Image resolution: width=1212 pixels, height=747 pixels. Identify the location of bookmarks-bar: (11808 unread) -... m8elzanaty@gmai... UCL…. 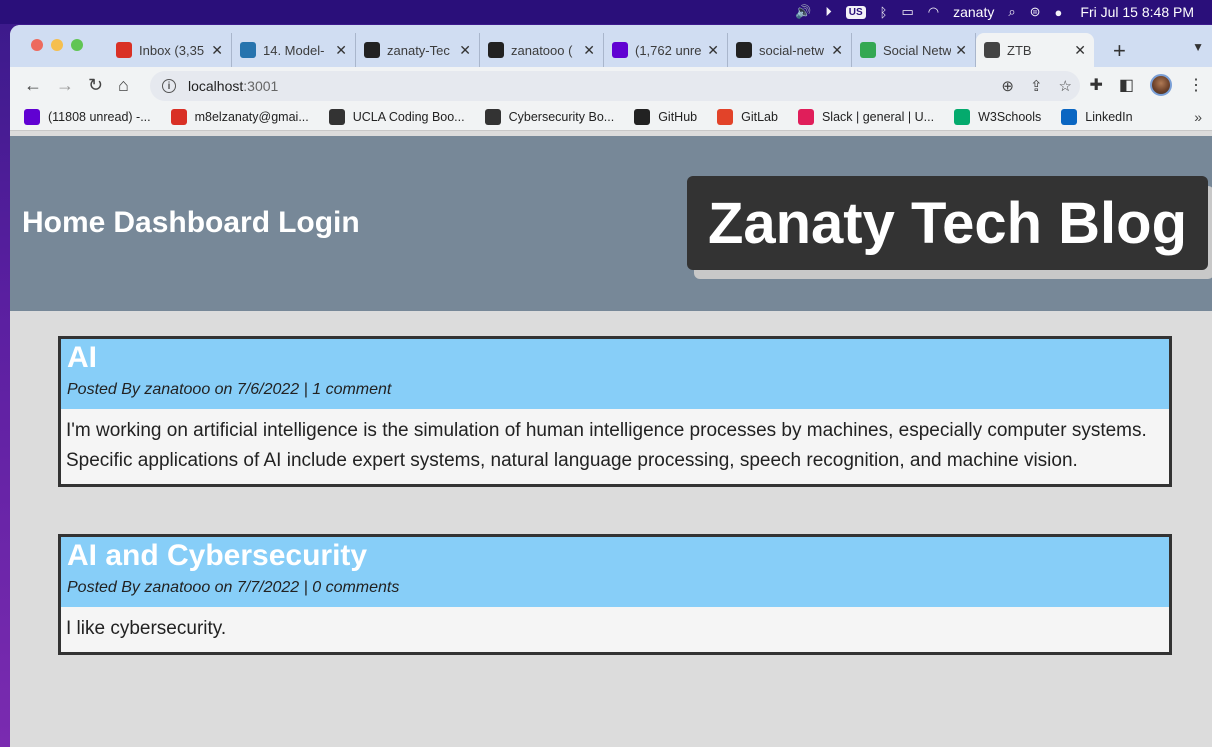
(611, 117).